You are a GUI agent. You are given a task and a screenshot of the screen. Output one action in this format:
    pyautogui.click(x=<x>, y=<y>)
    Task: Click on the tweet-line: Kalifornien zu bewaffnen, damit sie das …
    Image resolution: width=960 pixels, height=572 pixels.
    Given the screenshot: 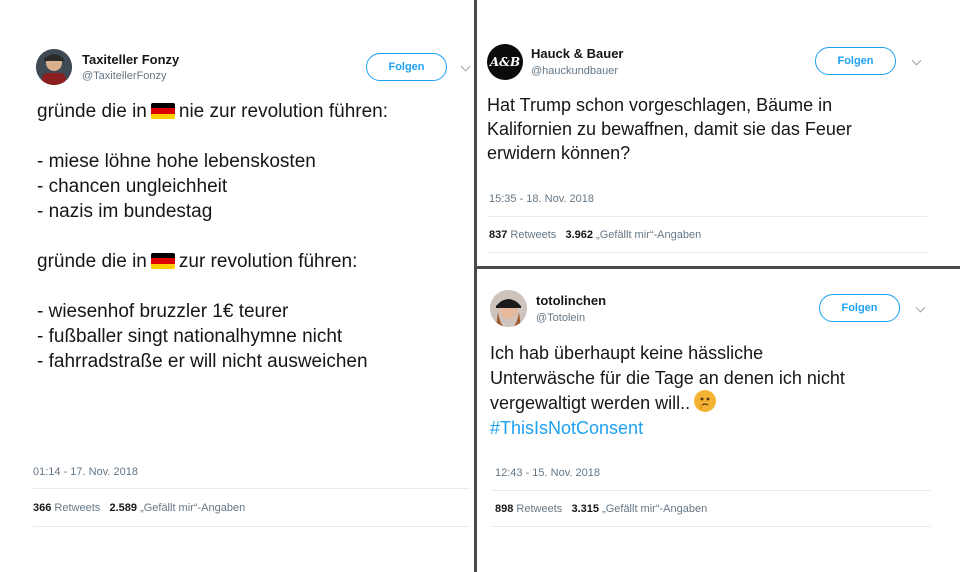 What is the action you would take?
    pyautogui.click(x=669, y=129)
    